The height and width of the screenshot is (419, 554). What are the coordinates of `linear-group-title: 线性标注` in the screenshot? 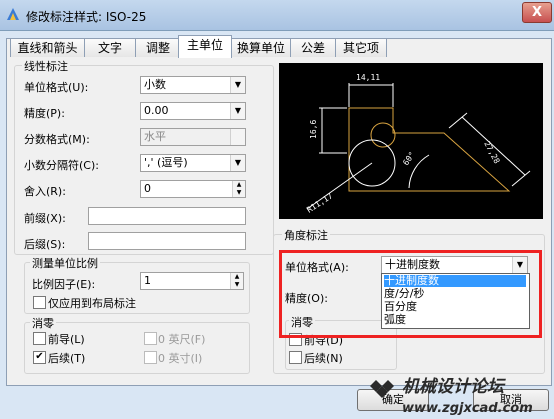 It's located at (46, 66).